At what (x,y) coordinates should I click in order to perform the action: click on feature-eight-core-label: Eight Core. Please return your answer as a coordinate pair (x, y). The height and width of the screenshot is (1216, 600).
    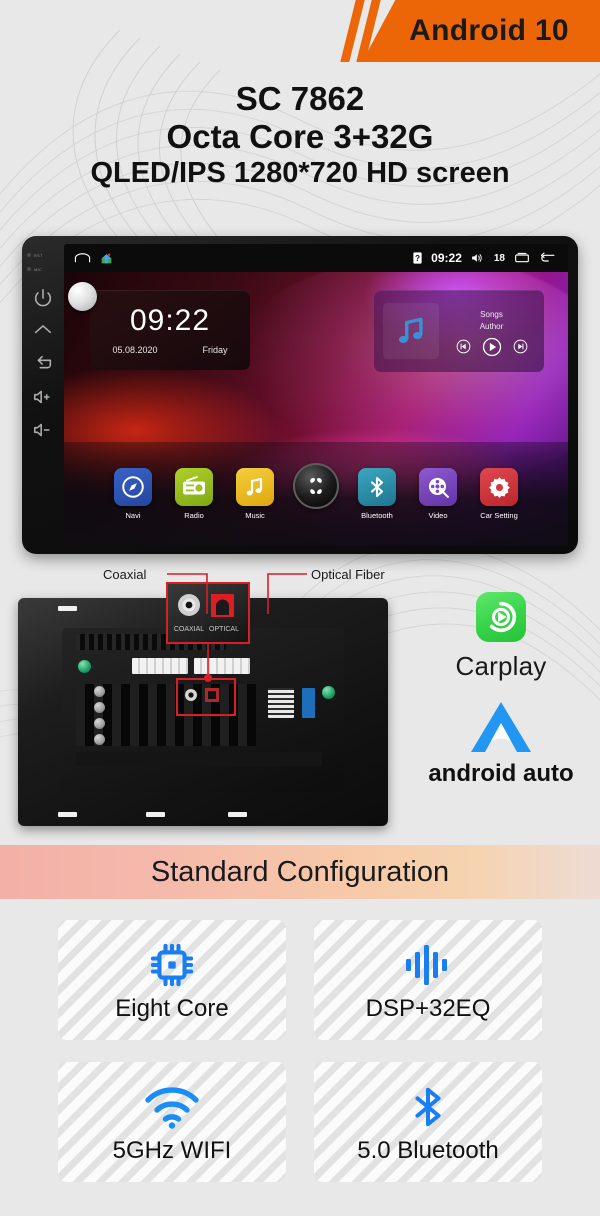
    Looking at the image, I should click on (172, 1008).